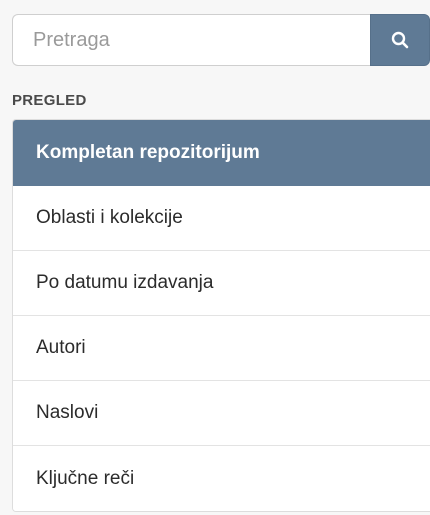 The width and height of the screenshot is (430, 515). I want to click on browse-item-label: Kompletan repozitorijum, so click(148, 152).